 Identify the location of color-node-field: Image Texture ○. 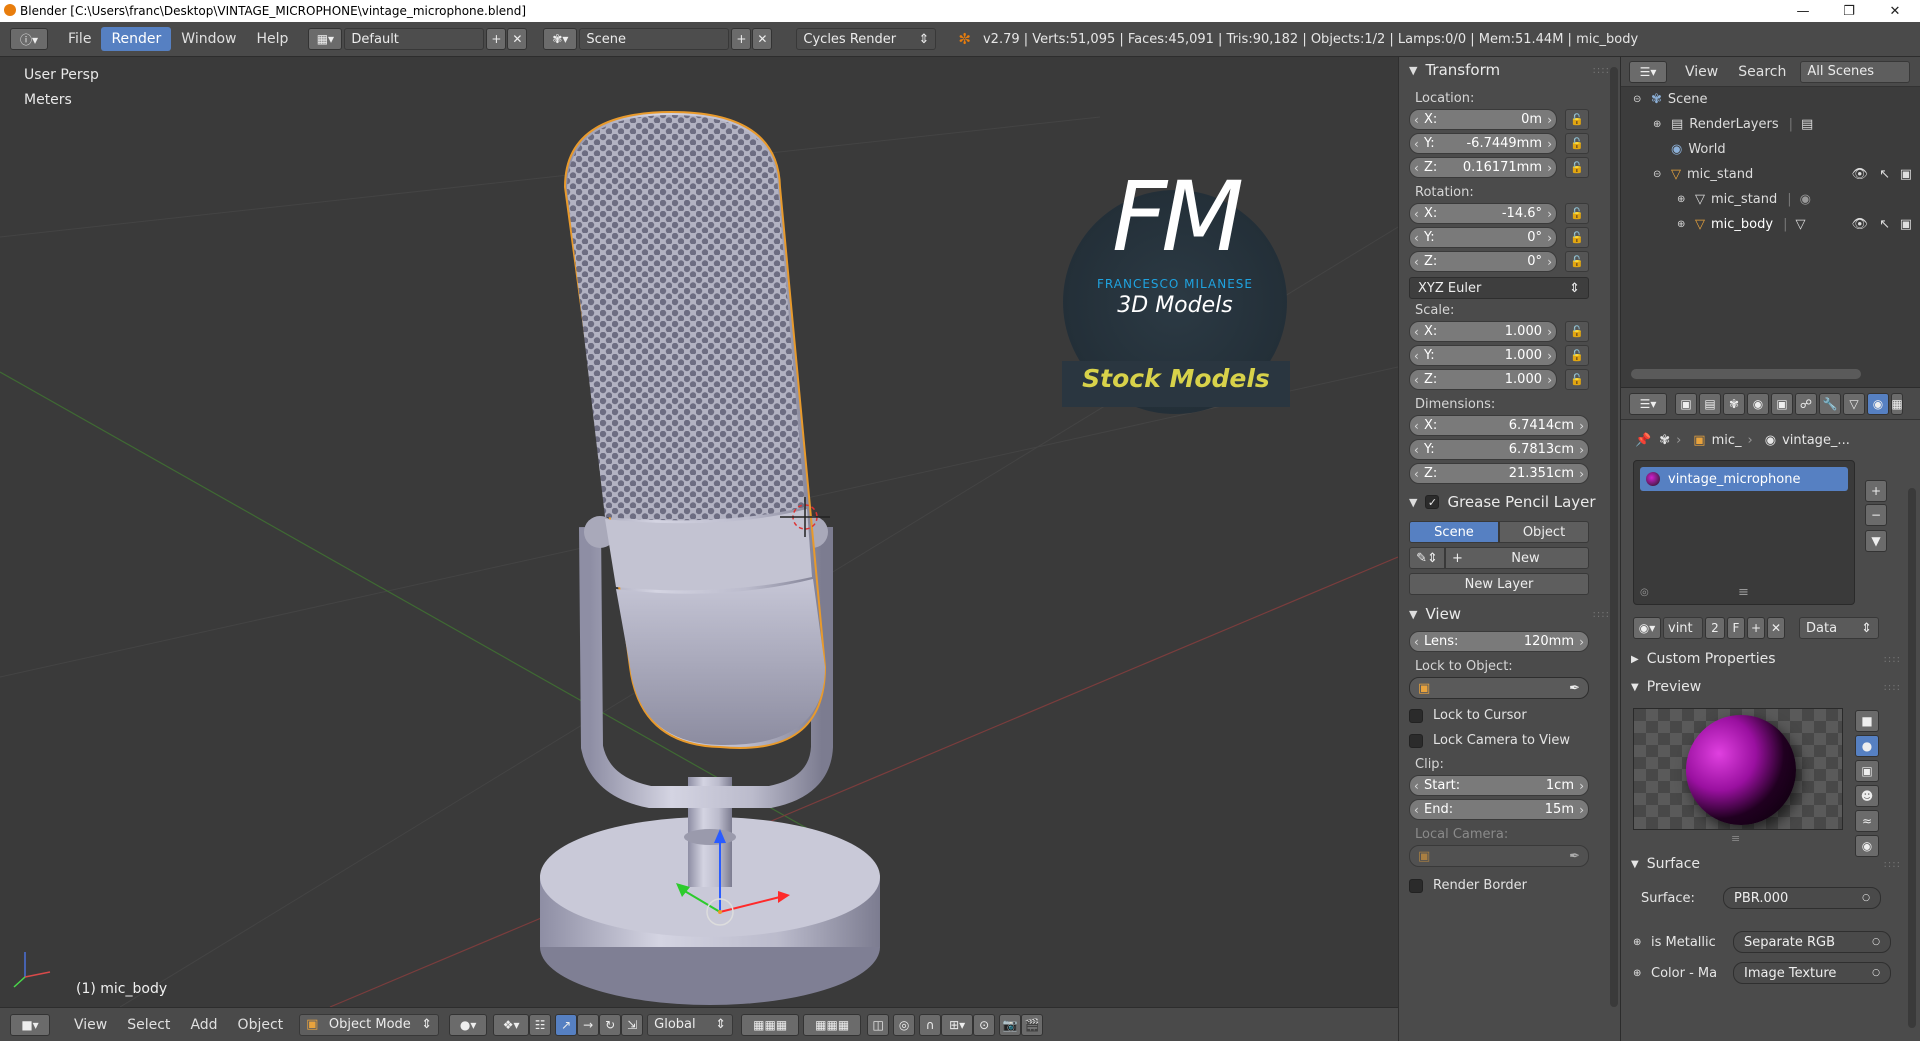
(1812, 973).